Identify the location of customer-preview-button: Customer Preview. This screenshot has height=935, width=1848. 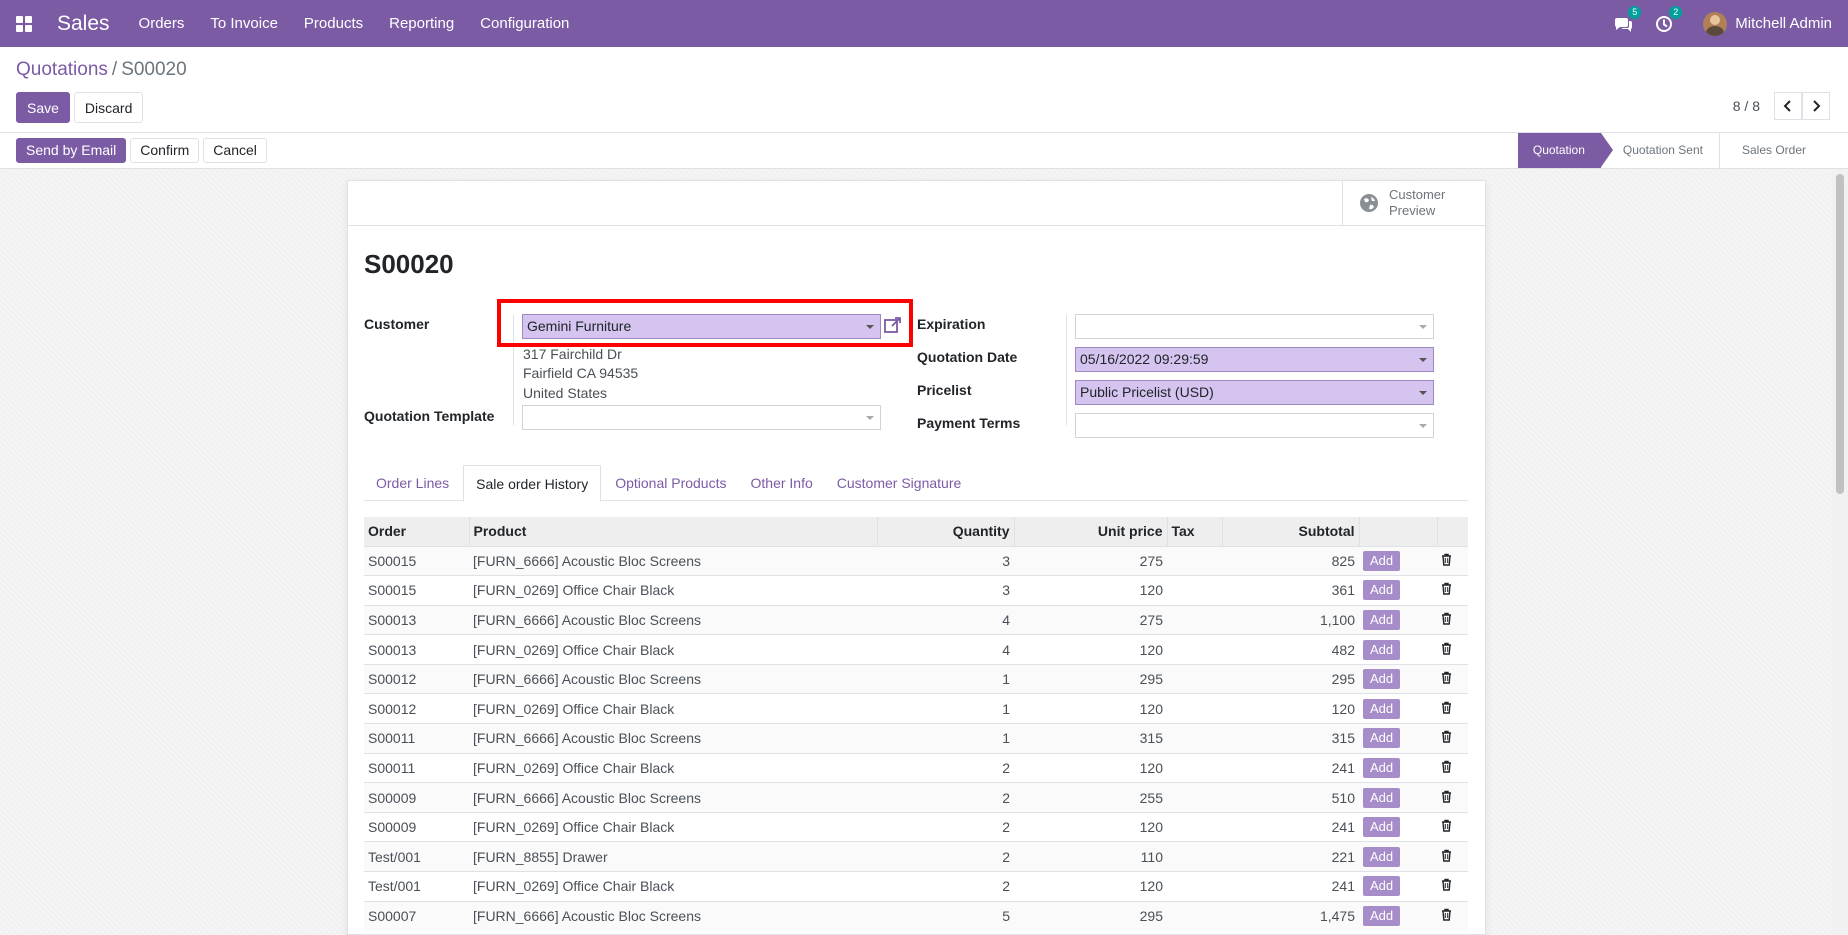
(1413, 203).